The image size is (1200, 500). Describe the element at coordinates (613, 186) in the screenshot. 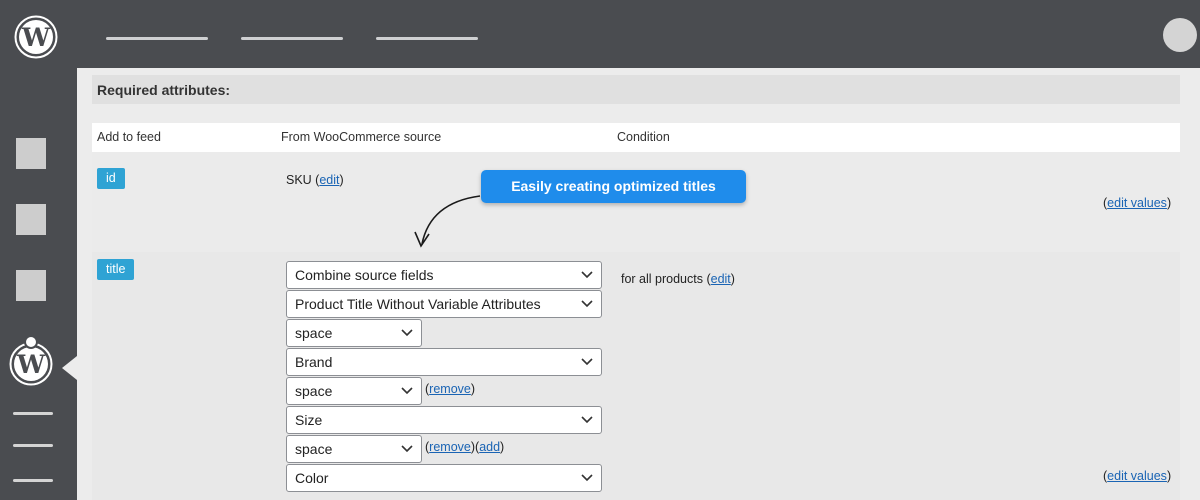

I see `callout-banner: Easily creating optimized titles` at that location.